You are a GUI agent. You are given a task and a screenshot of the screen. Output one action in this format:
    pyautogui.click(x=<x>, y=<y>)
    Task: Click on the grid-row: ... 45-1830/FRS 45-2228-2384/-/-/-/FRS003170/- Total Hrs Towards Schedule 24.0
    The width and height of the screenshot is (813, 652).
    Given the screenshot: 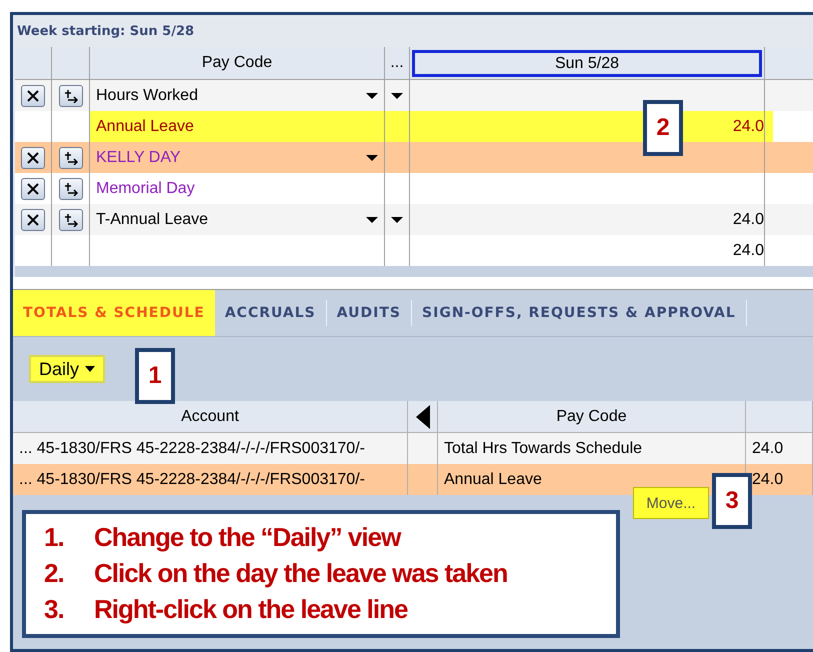 What is the action you would take?
    pyautogui.click(x=413, y=448)
    